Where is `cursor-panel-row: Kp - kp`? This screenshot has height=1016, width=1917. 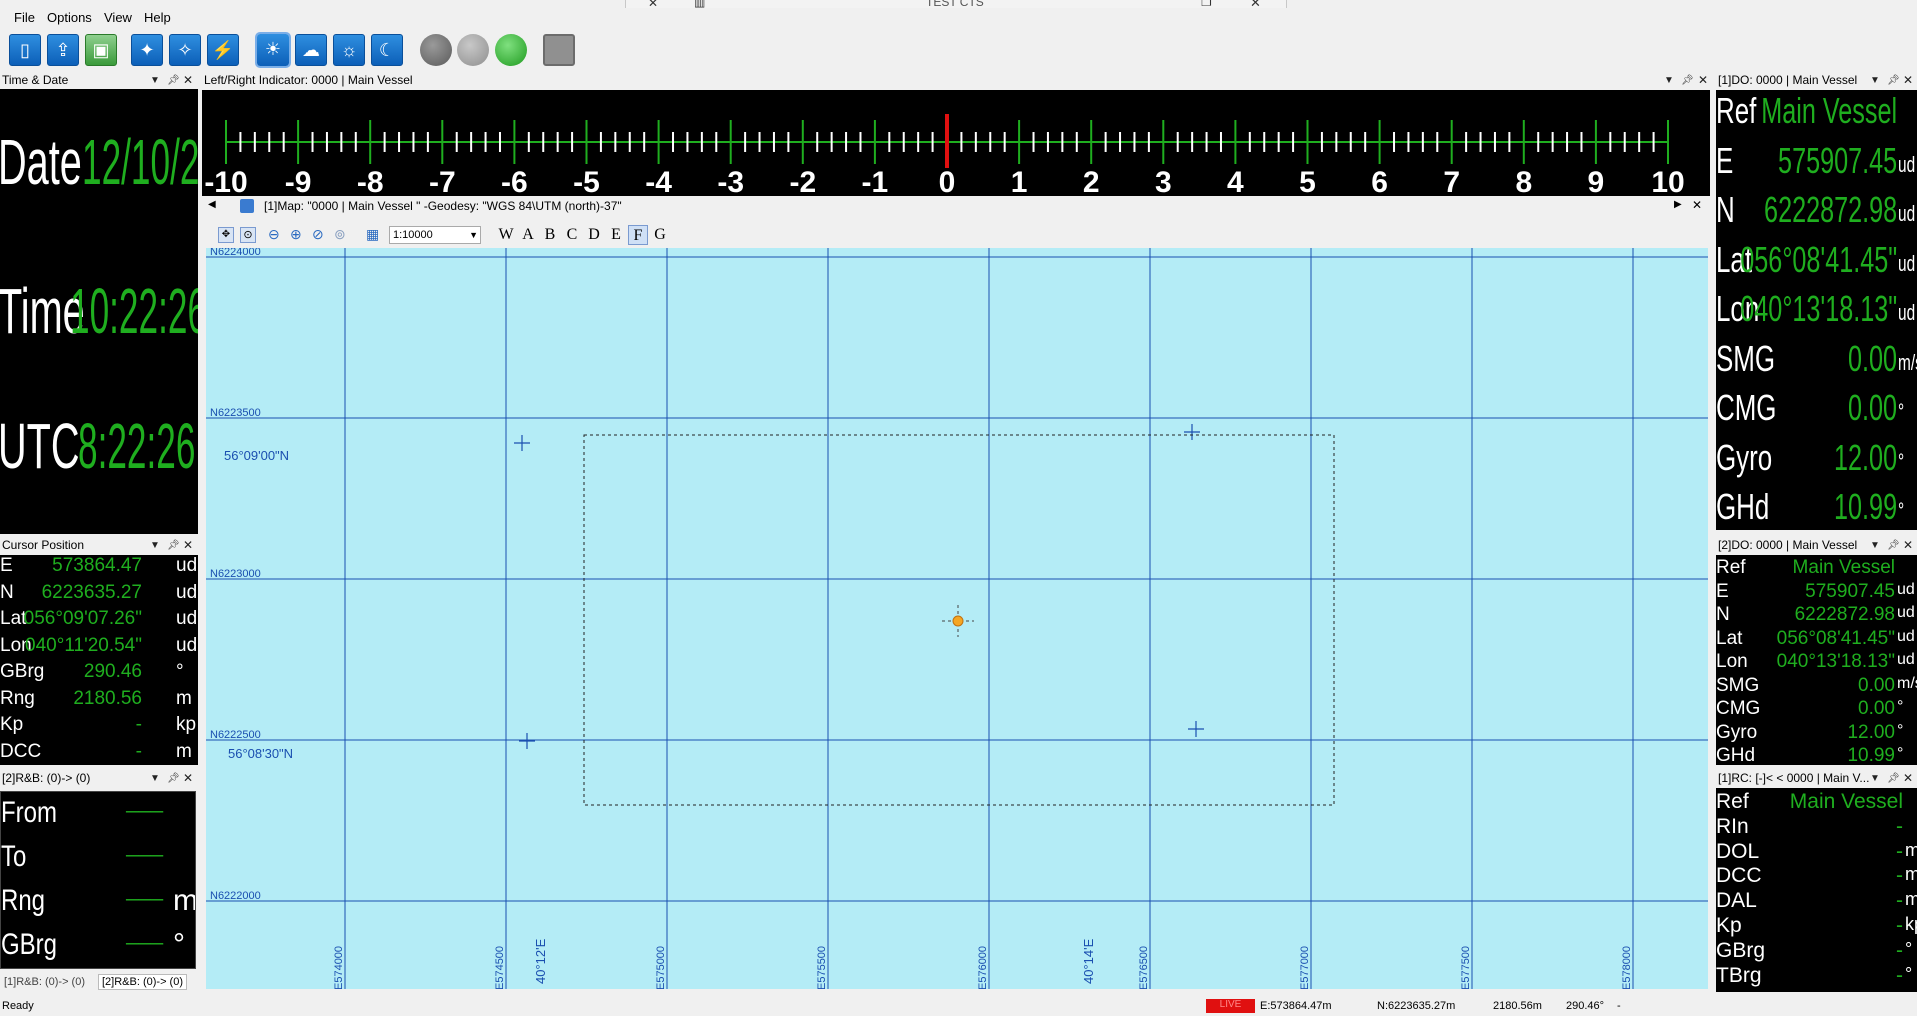 cursor-panel-row: Kp - kp is located at coordinates (99, 727).